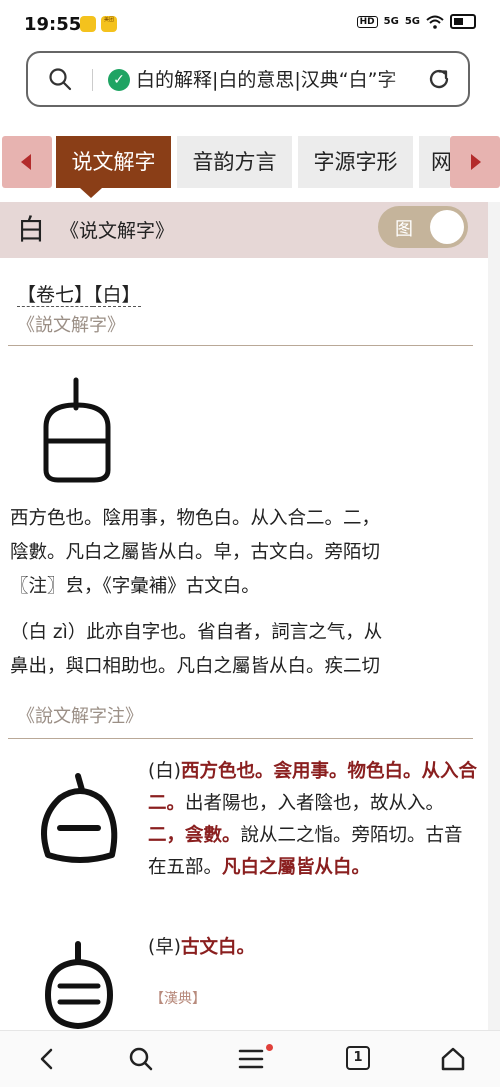 The height and width of the screenshot is (1087, 500). I want to click on toggle-knob, so click(447, 227).